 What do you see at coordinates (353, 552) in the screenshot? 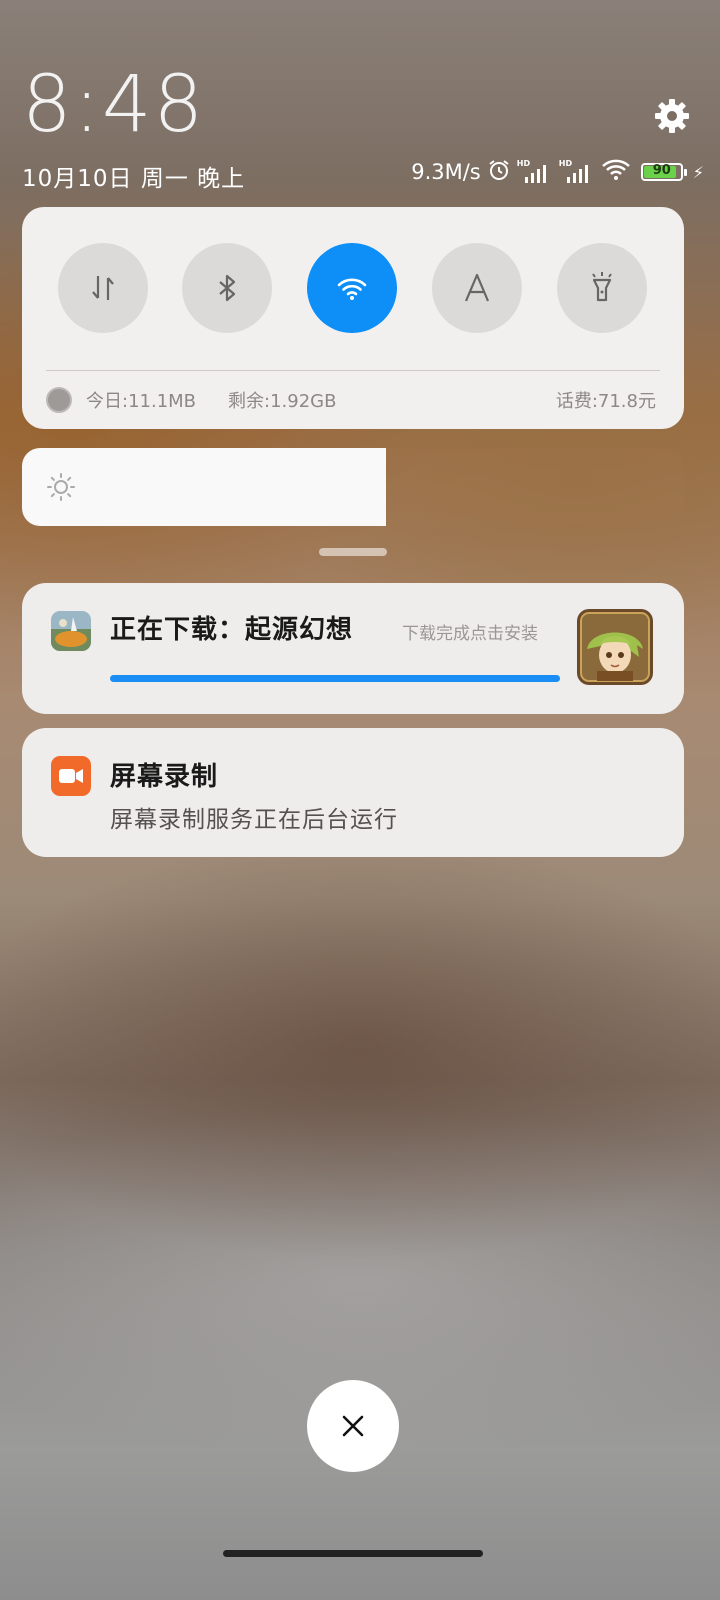
I see `panel-drag-handle` at bounding box center [353, 552].